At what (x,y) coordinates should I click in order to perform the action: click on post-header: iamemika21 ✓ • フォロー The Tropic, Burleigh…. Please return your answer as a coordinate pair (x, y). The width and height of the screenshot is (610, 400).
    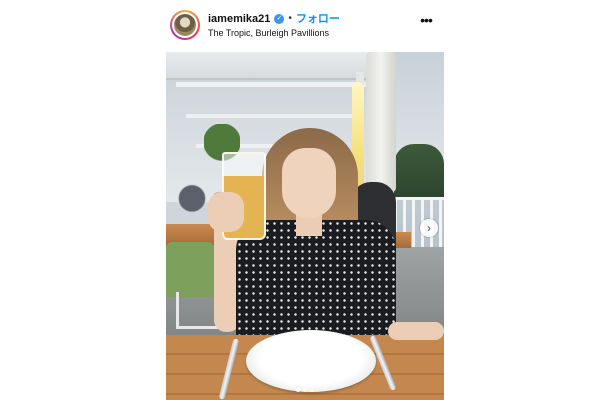
    Looking at the image, I should click on (305, 25).